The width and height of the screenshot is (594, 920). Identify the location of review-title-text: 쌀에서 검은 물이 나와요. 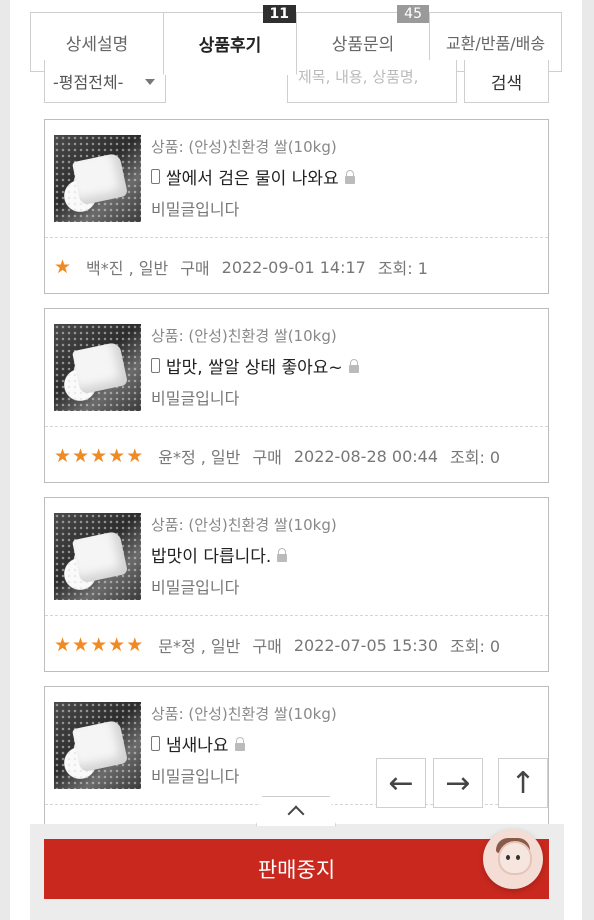
(252, 179).